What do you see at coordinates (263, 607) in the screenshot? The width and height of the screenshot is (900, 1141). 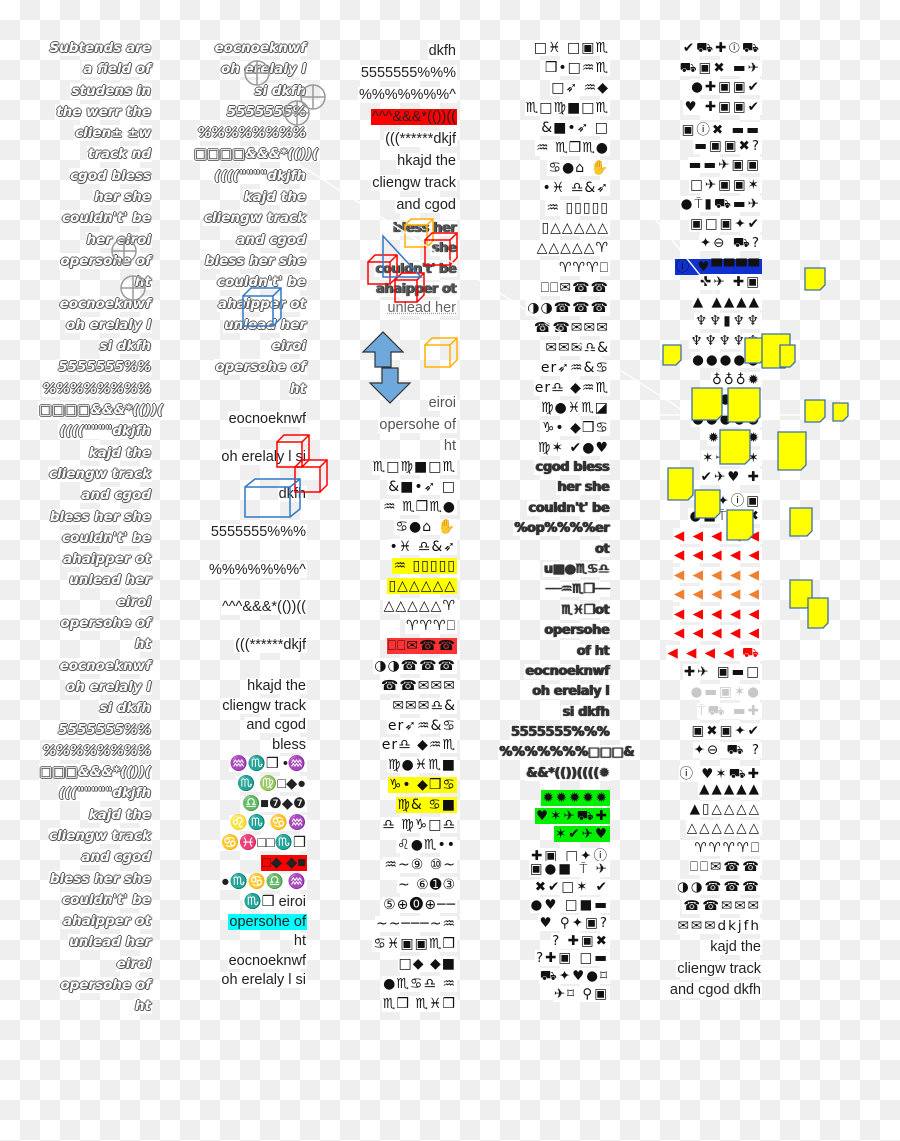 I see `line-text: ^^^&&&*(())((` at bounding box center [263, 607].